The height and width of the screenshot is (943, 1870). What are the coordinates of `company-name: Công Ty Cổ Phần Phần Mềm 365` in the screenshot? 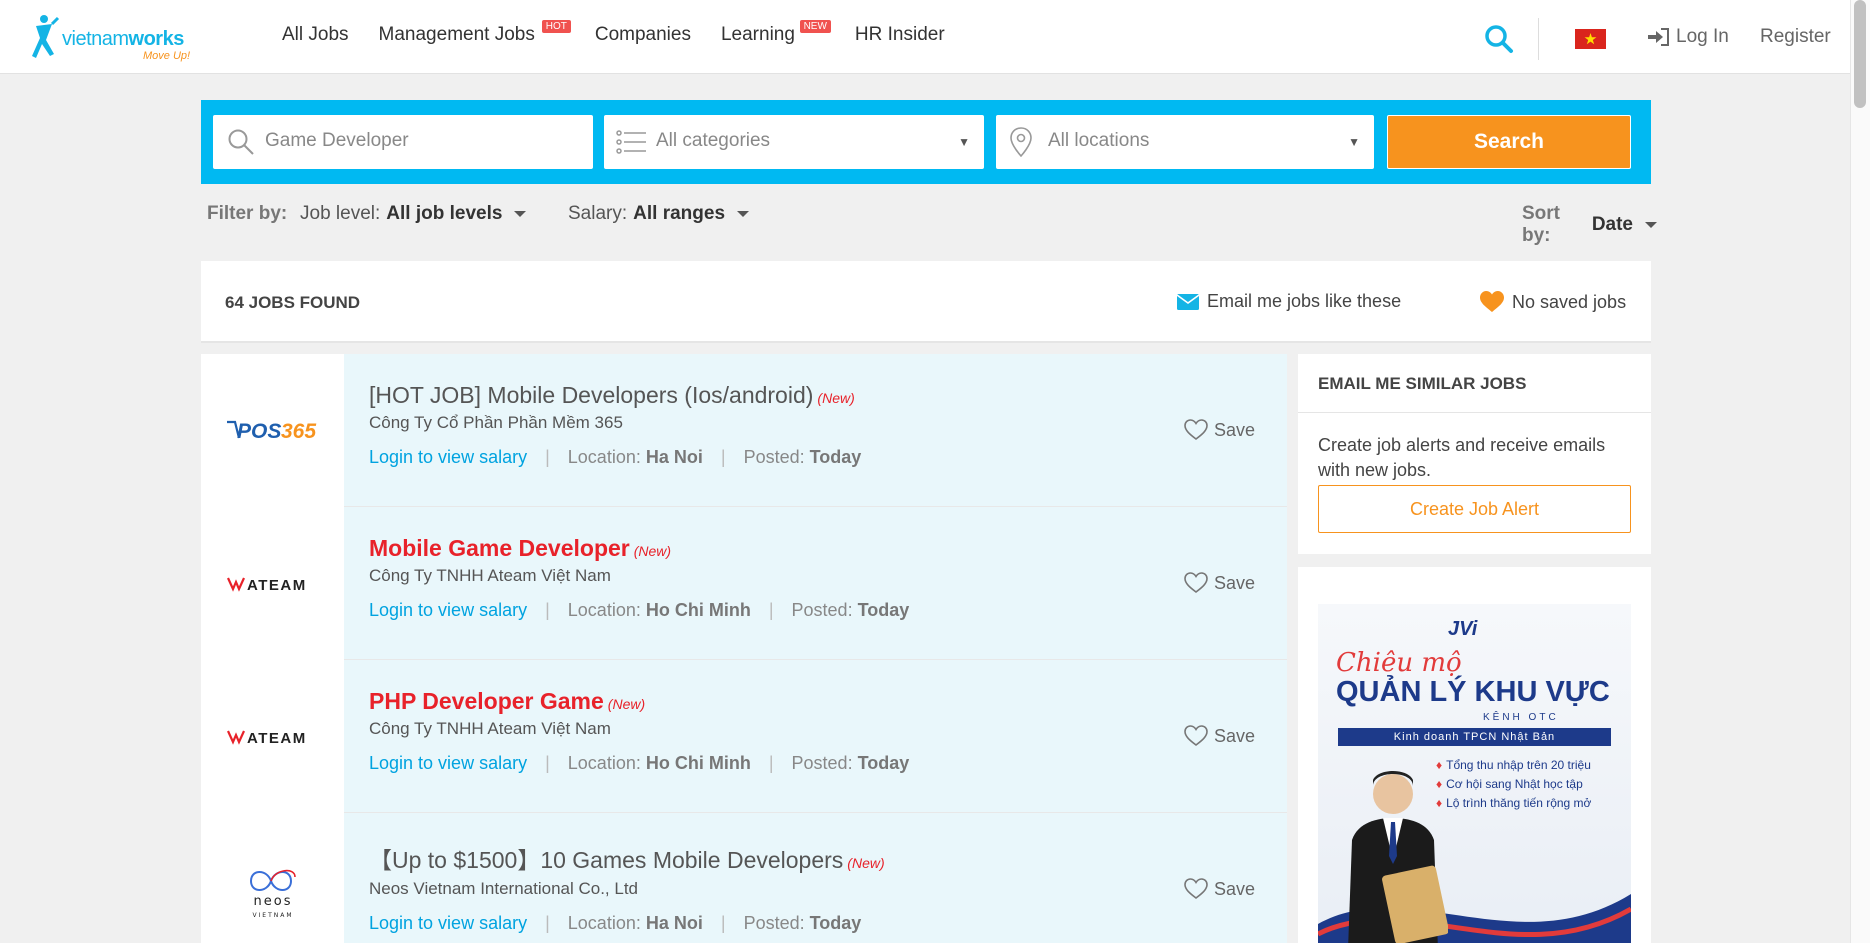 It's located at (749, 423).